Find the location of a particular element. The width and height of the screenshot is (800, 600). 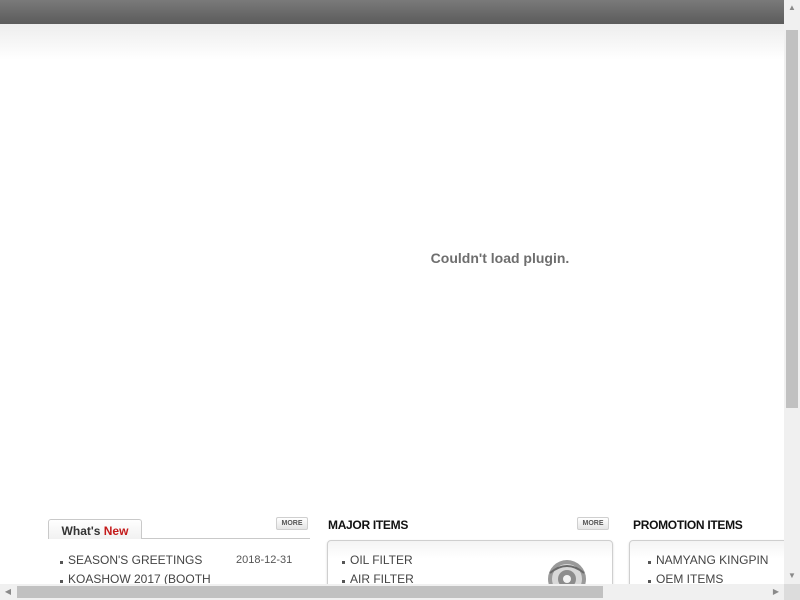

top-bar is located at coordinates (392, 12).